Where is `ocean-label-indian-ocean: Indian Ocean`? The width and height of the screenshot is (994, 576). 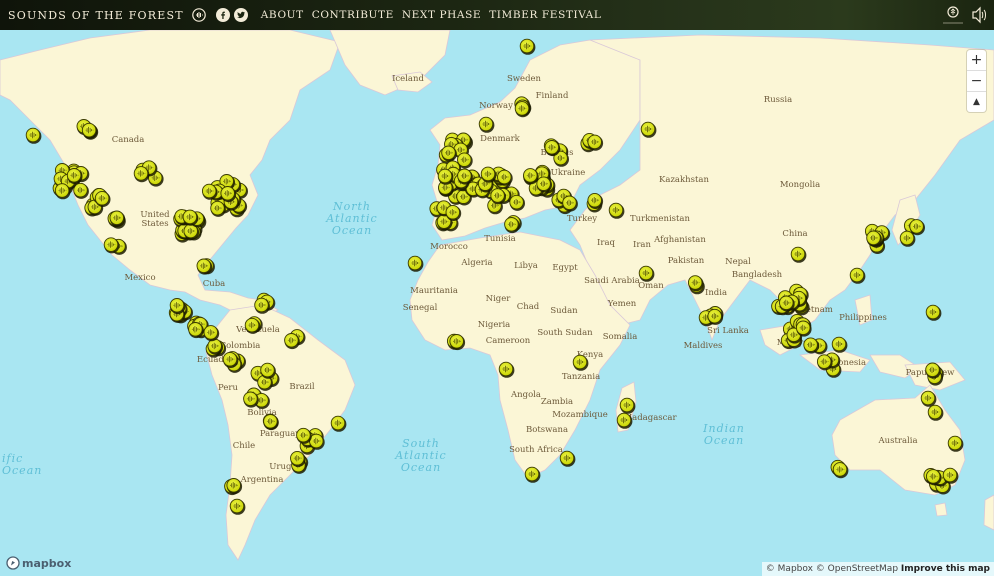 ocean-label-indian-ocean: Indian Ocean is located at coordinates (723, 434).